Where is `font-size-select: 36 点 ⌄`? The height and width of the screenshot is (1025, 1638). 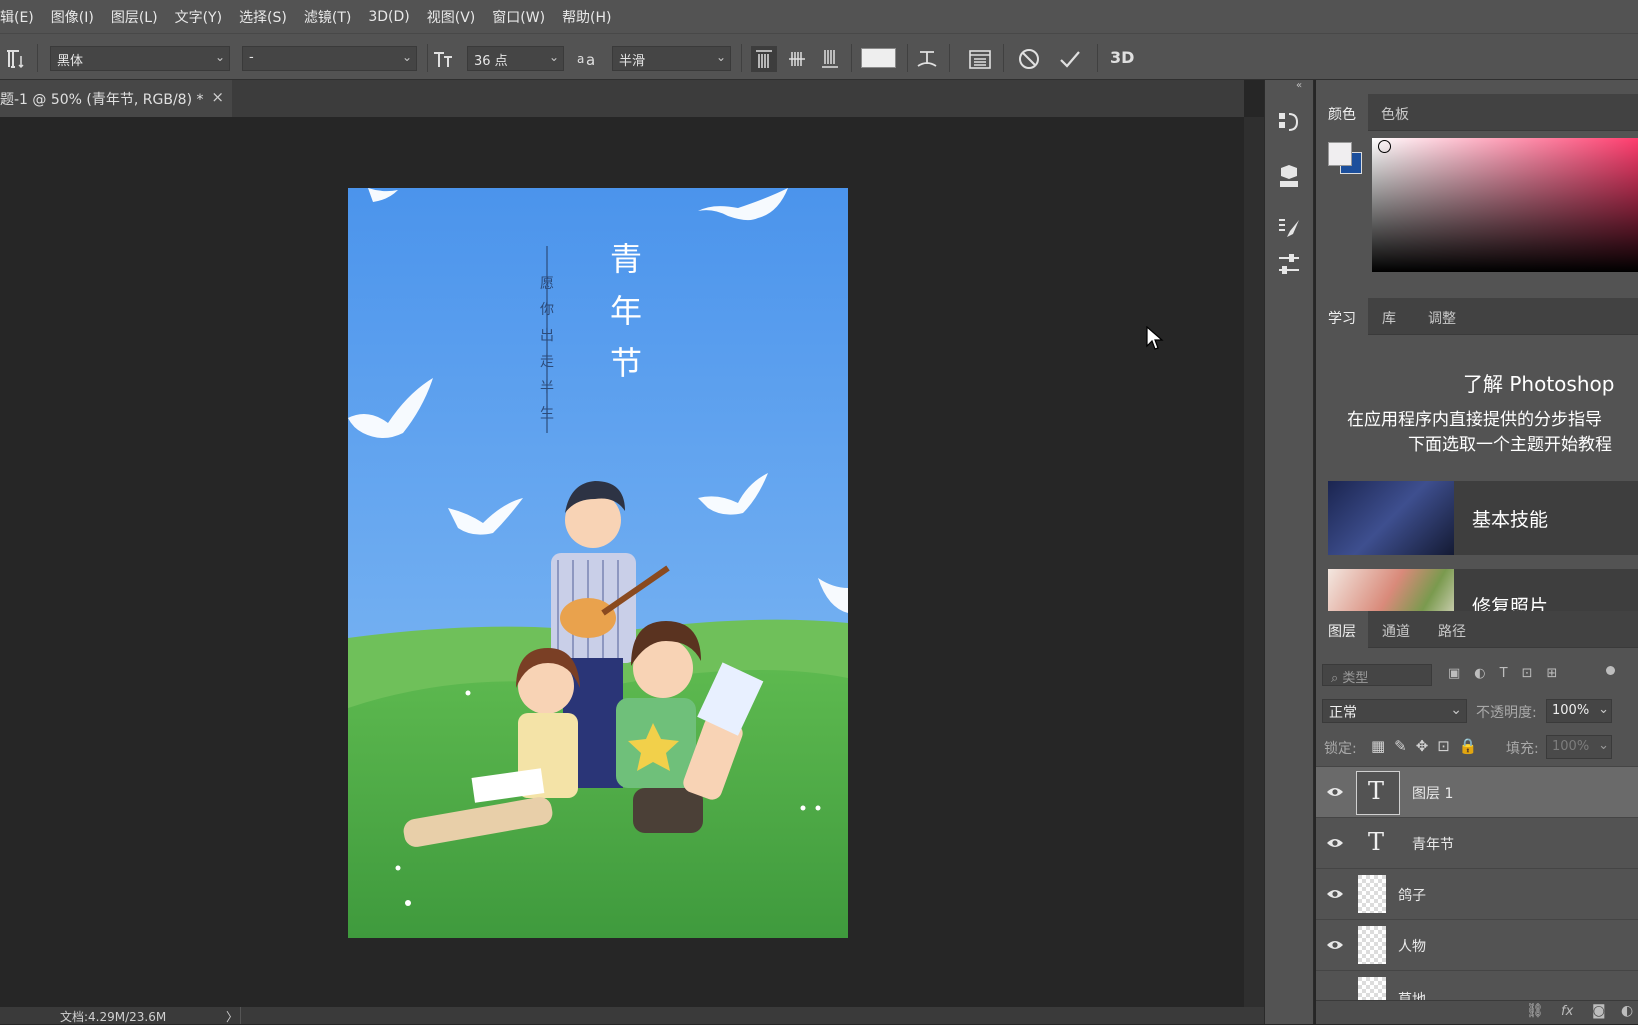 font-size-select: 36 点 ⌄ is located at coordinates (515, 58).